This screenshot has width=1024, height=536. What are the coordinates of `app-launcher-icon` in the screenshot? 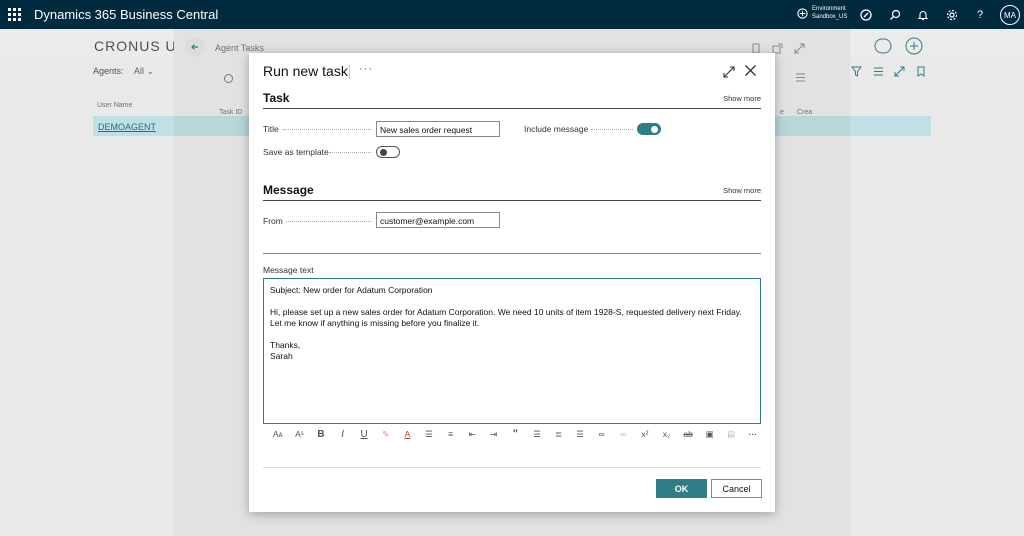 It's located at (14, 14).